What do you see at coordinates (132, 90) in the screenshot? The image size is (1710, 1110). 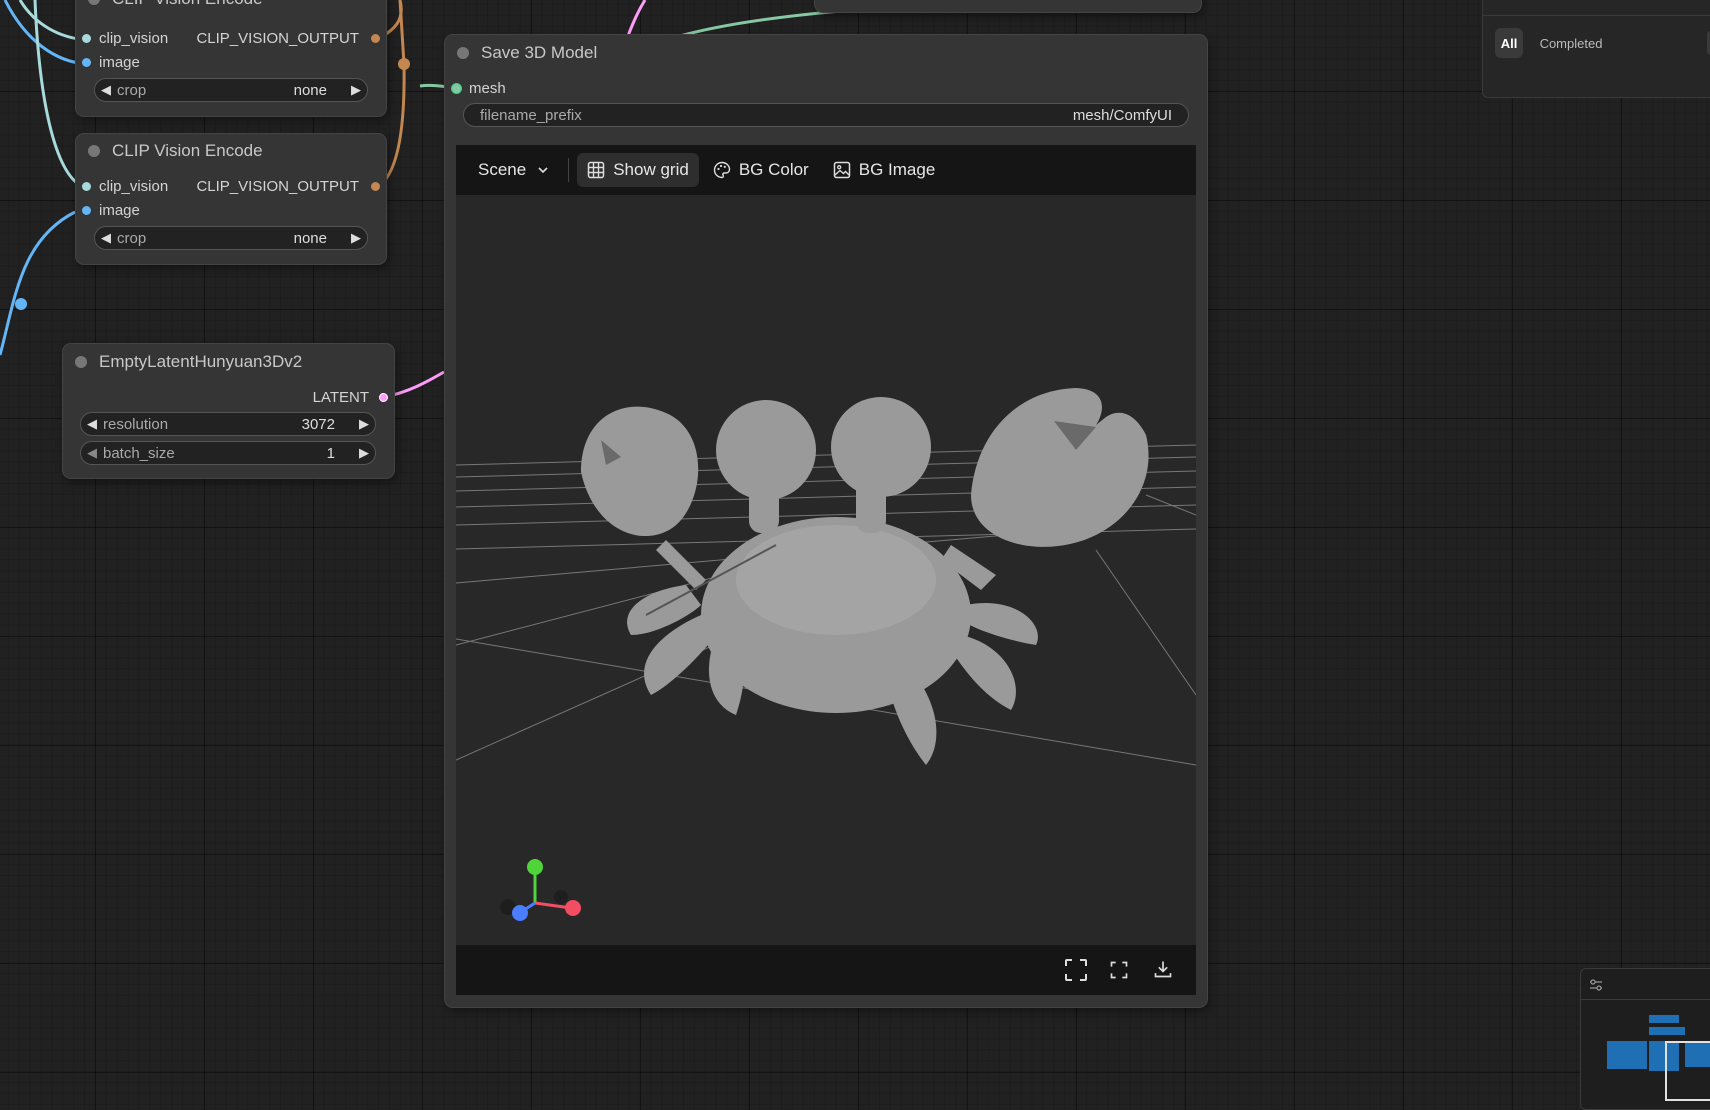 I see `widget-label: crop` at bounding box center [132, 90].